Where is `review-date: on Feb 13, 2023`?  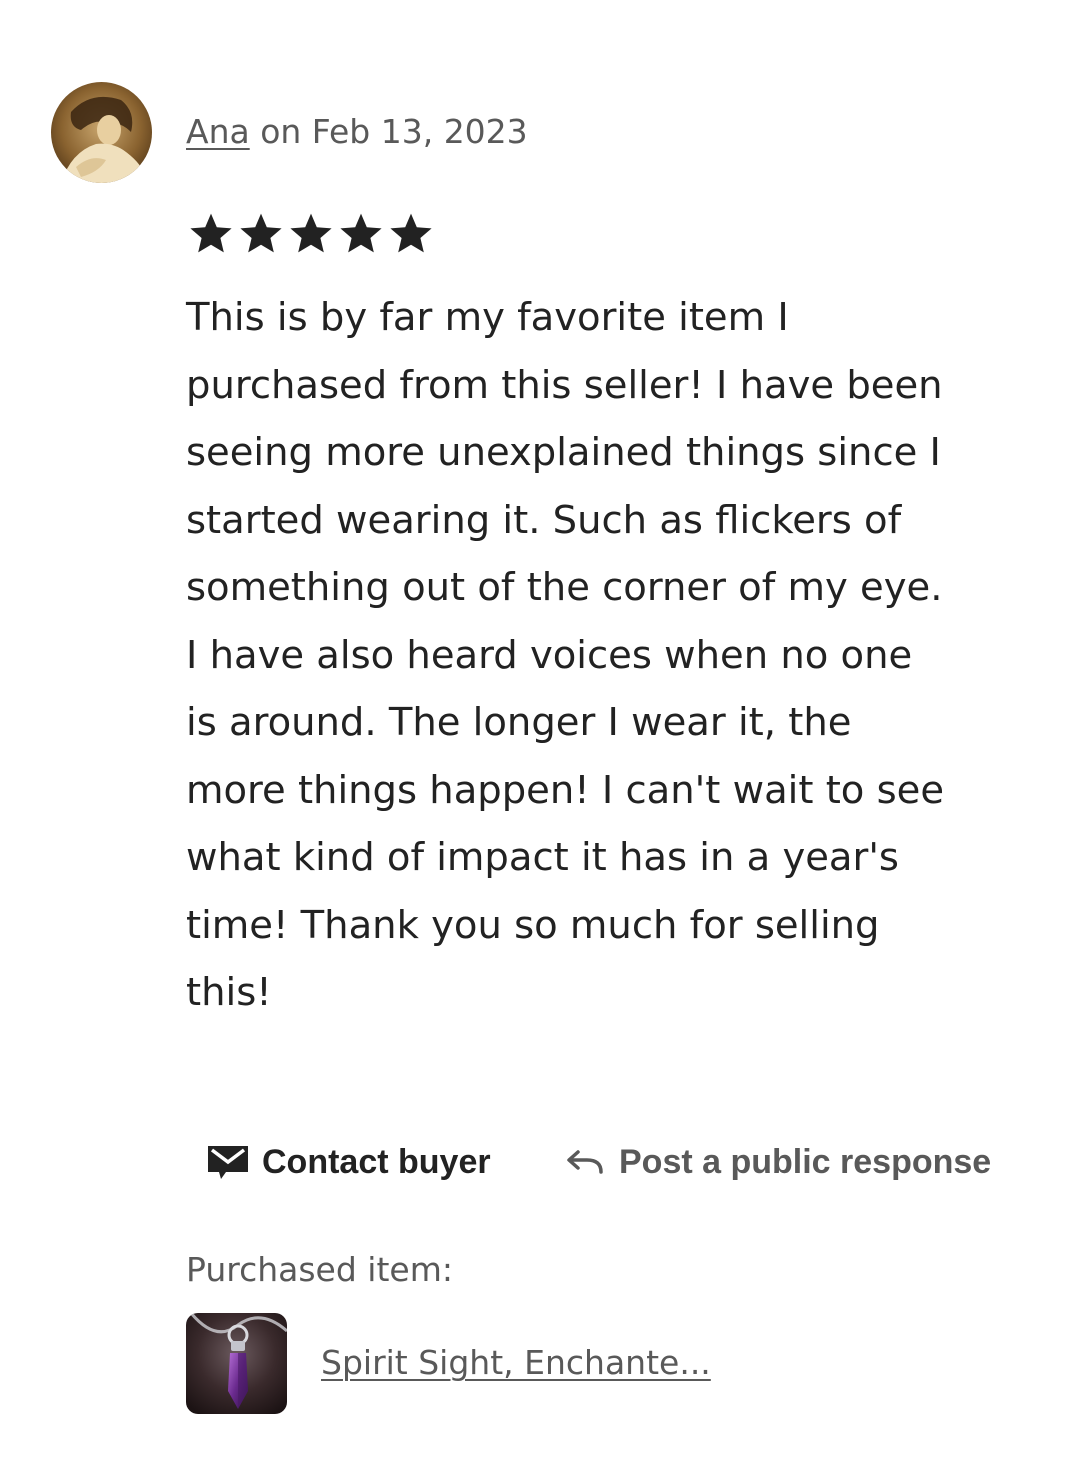
review-date: on Feb 13, 2023 is located at coordinates (388, 131).